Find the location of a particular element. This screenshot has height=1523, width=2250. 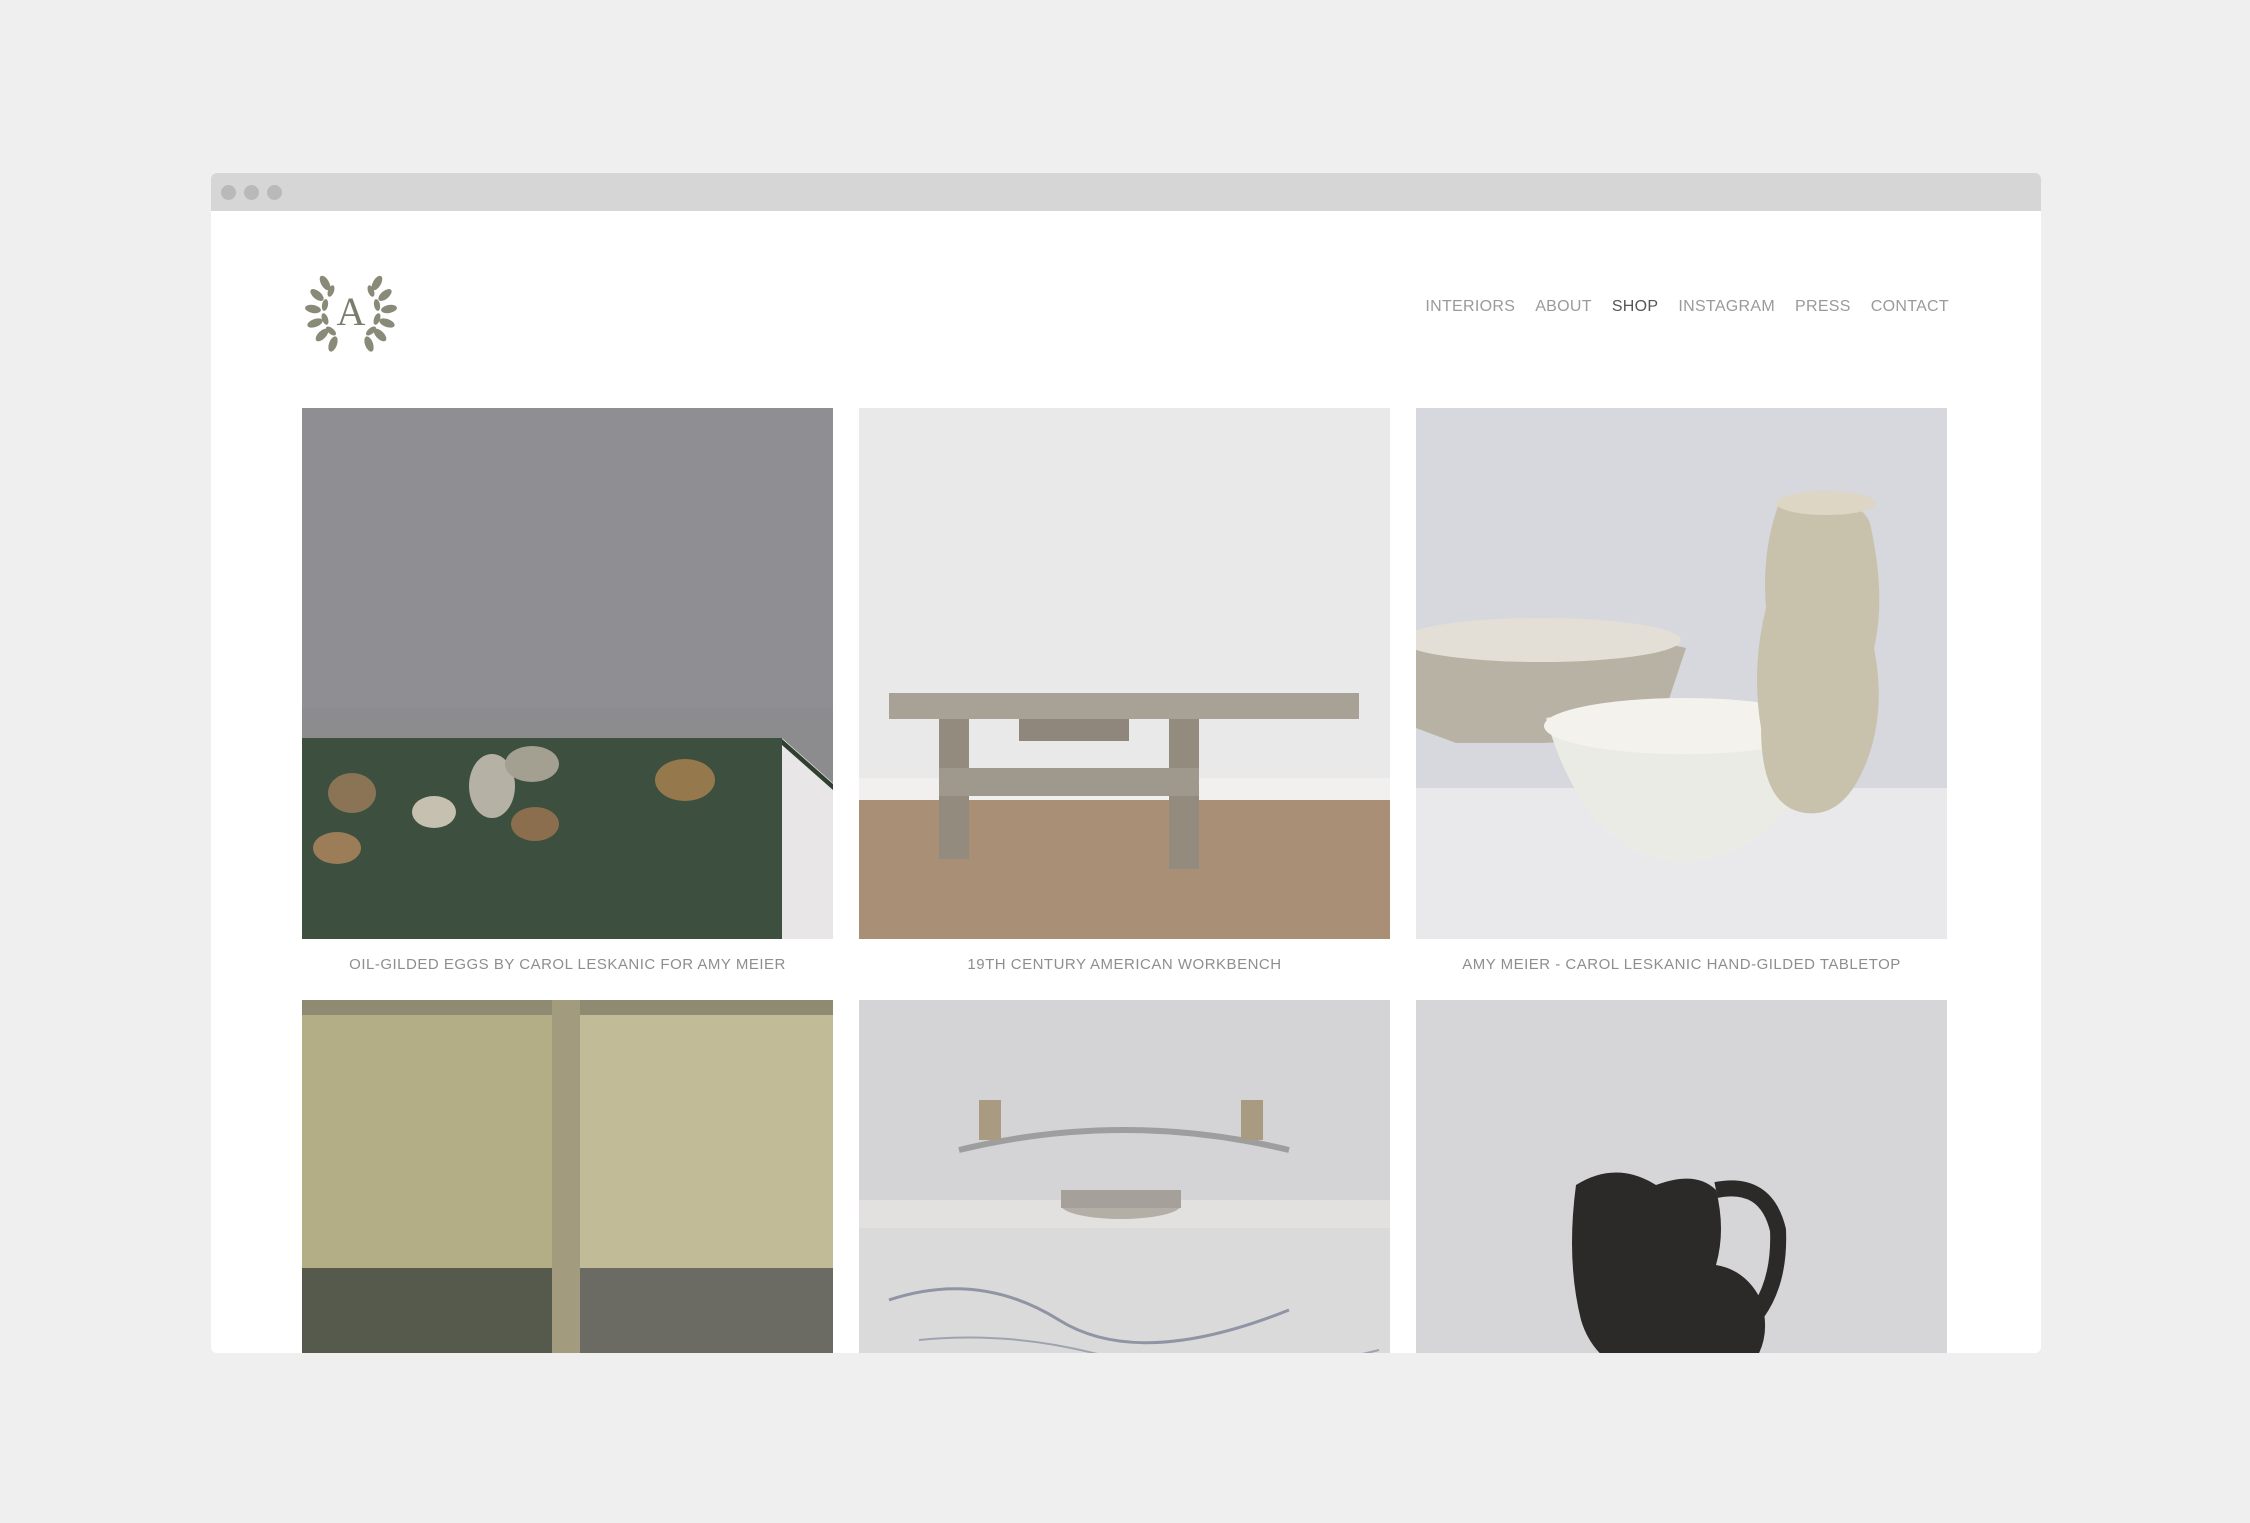

logo-letter: A is located at coordinates (351, 311).